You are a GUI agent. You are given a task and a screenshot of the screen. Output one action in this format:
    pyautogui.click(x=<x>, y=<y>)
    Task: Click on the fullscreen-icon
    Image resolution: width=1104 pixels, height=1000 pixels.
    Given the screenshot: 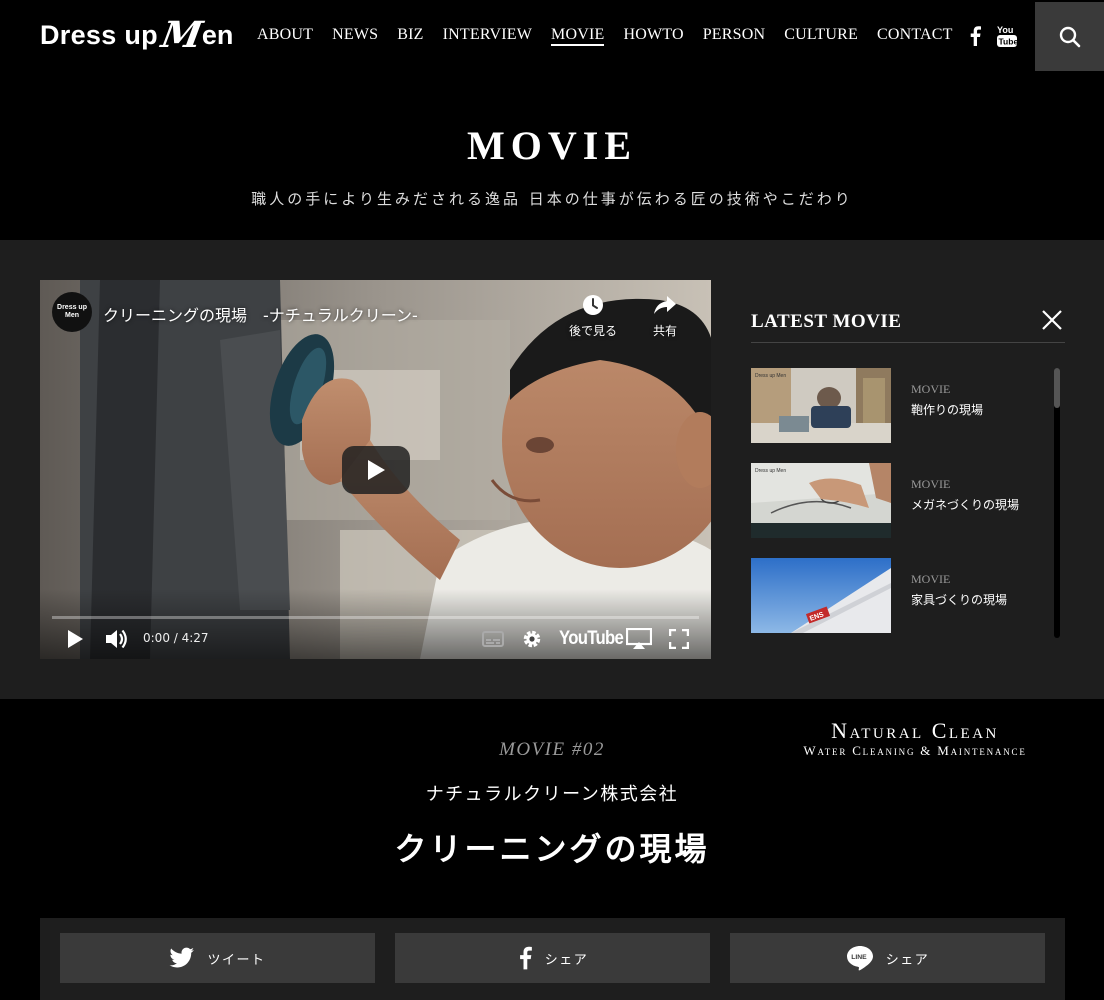 What is the action you would take?
    pyautogui.click(x=679, y=639)
    